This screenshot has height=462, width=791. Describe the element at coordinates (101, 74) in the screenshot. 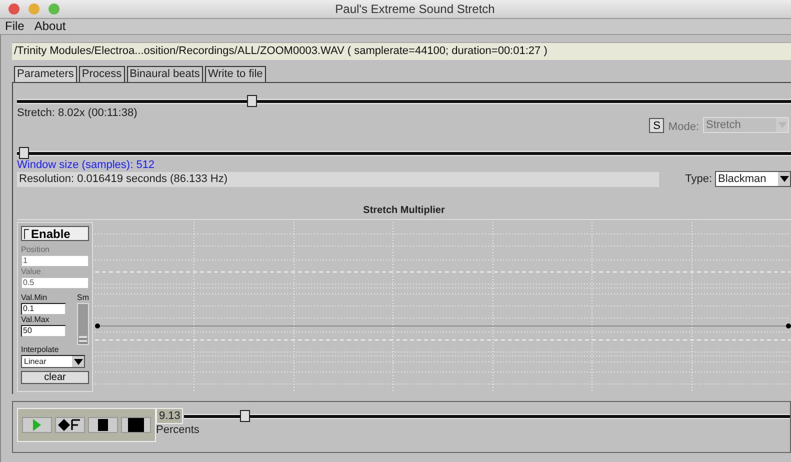

I see `tab: Process` at that location.